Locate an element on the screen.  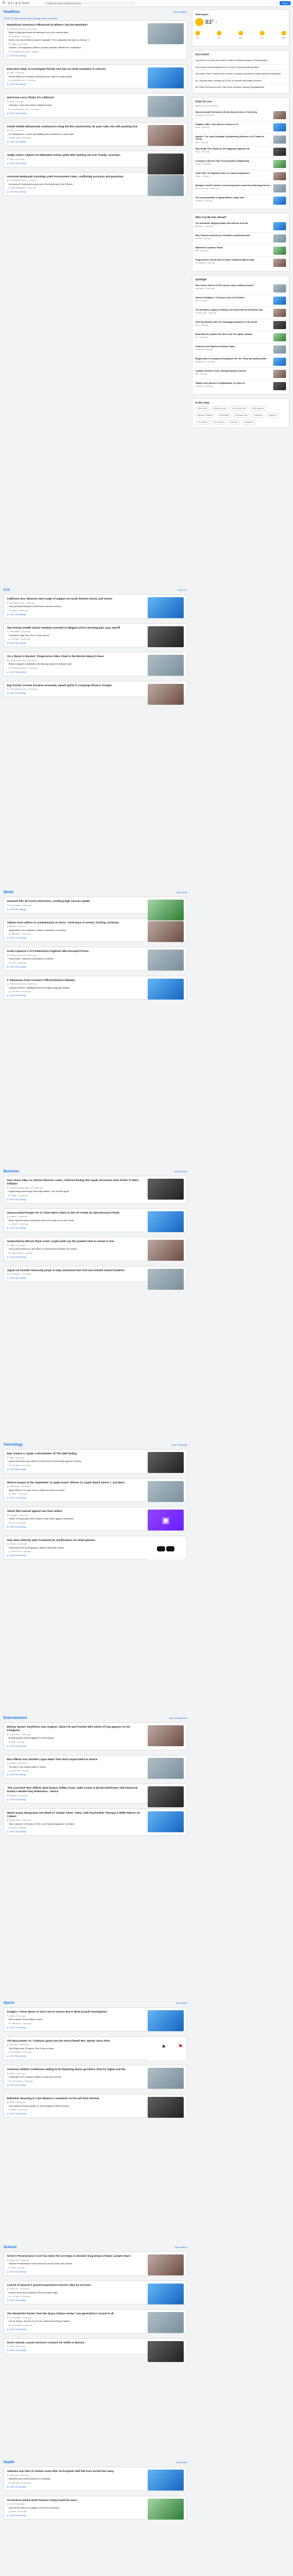
sign-in-button: Sign in is located at coordinates (285, 3).